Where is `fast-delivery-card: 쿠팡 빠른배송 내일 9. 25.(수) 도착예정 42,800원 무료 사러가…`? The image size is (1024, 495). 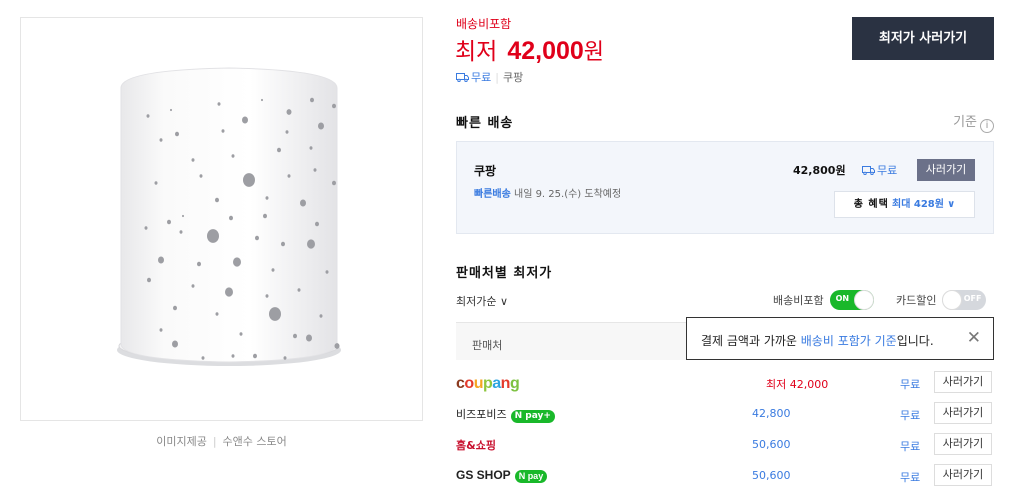 fast-delivery-card: 쿠팡 빠른배송 내일 9. 25.(수) 도착예정 42,800원 무료 사러가… is located at coordinates (725, 187).